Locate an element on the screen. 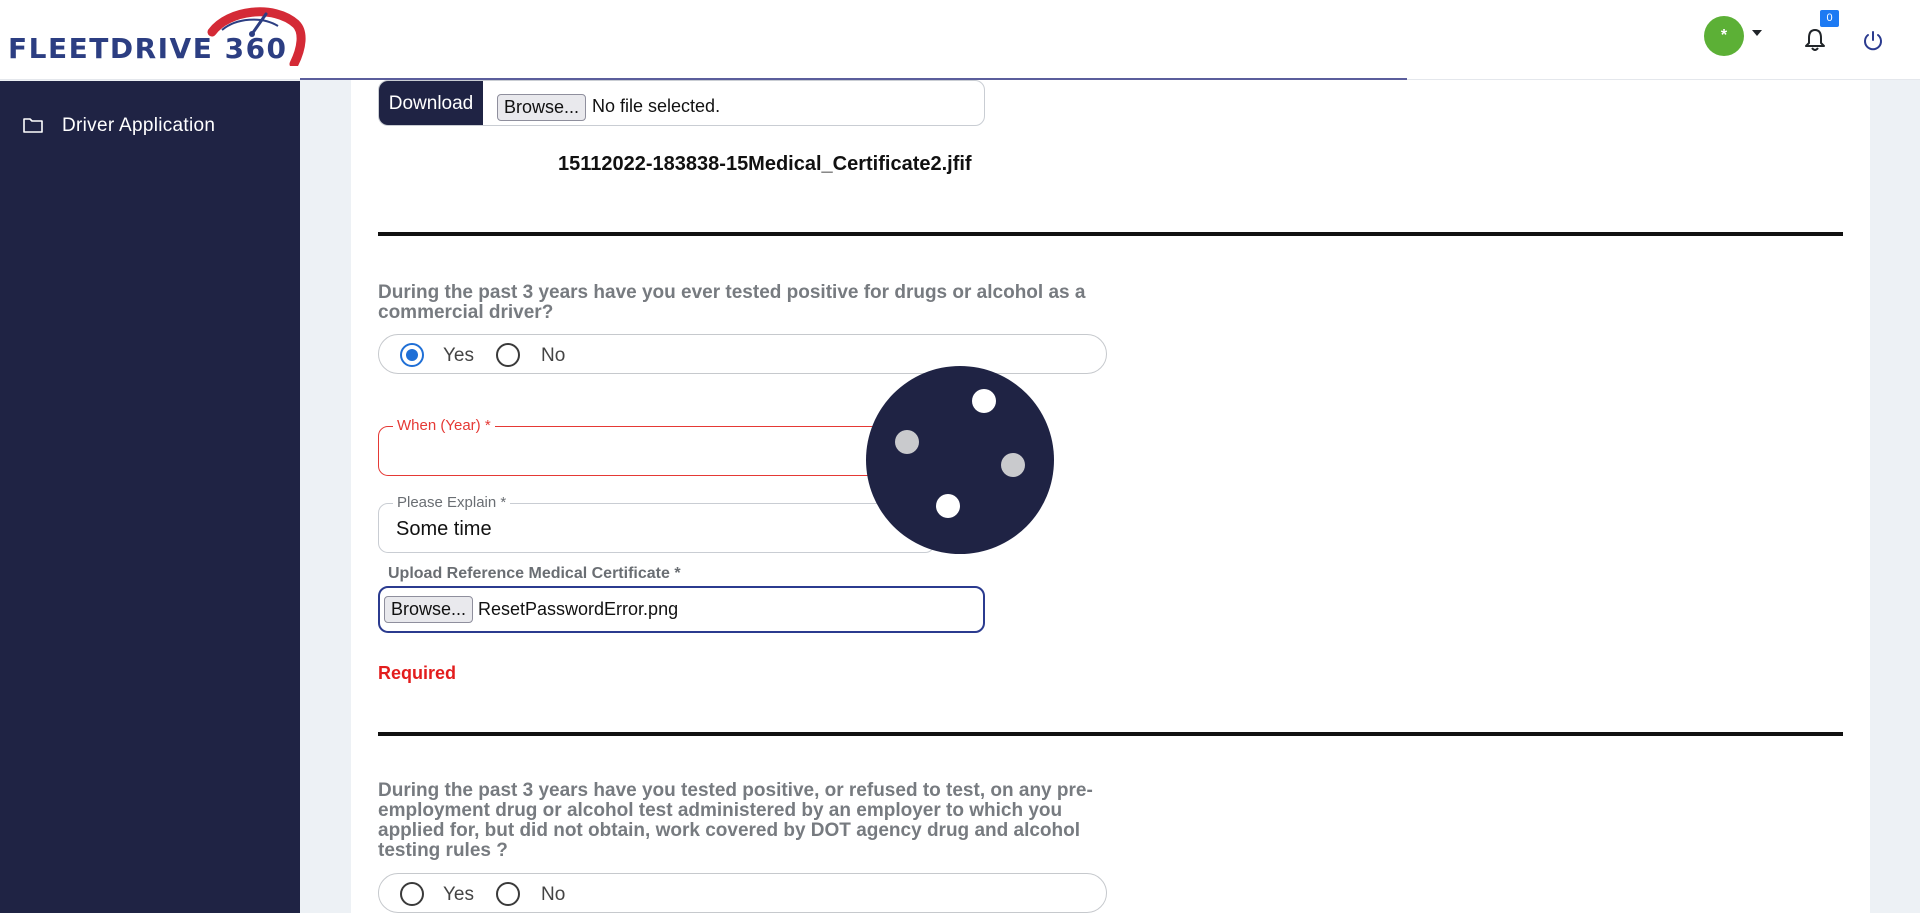  notification-badge: 0 is located at coordinates (1829, 18).